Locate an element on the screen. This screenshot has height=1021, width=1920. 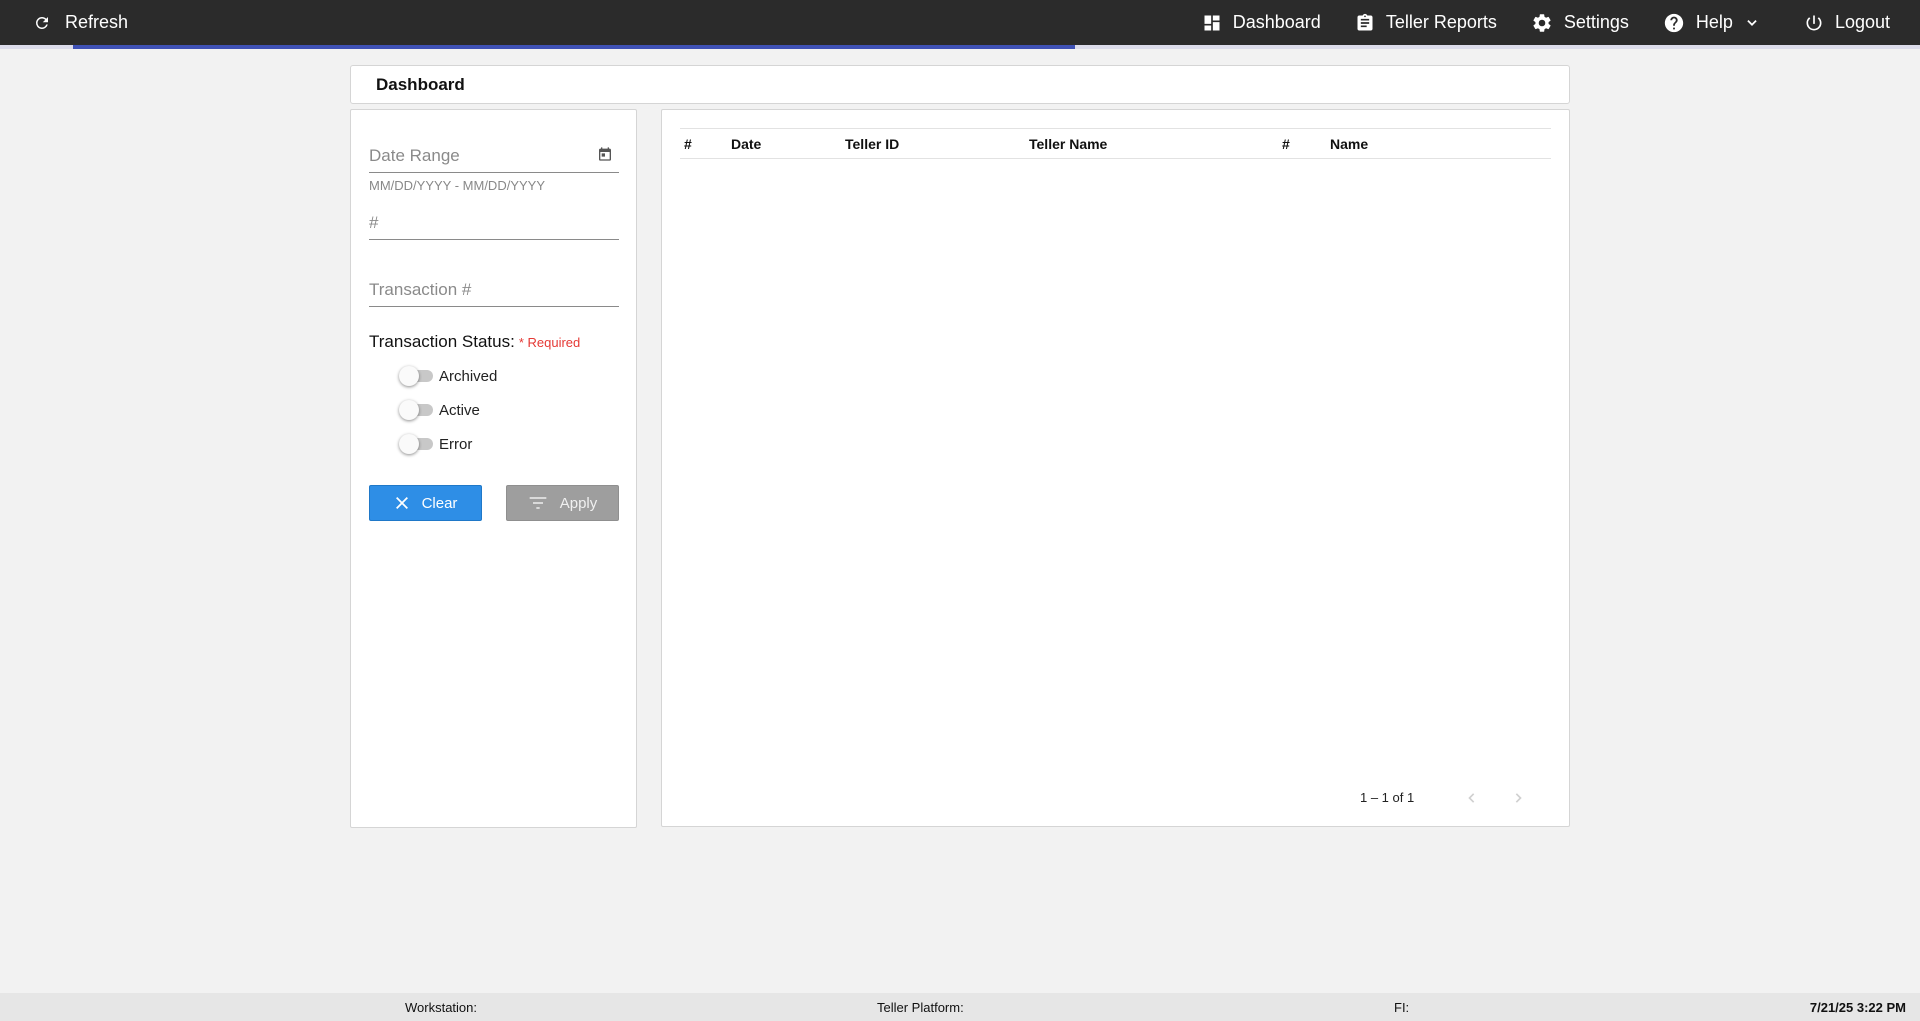
number-placeholder: # is located at coordinates (374, 222).